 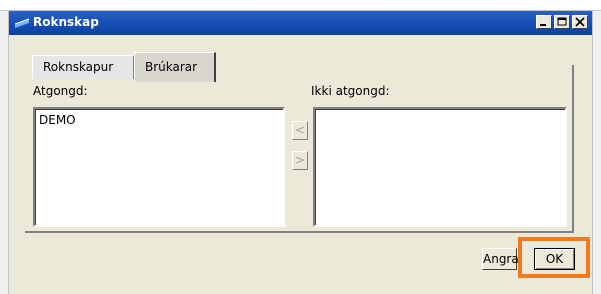 What do you see at coordinates (350, 91) in the screenshot?
I see `no-access-list-label: Ikki atgongd:` at bounding box center [350, 91].